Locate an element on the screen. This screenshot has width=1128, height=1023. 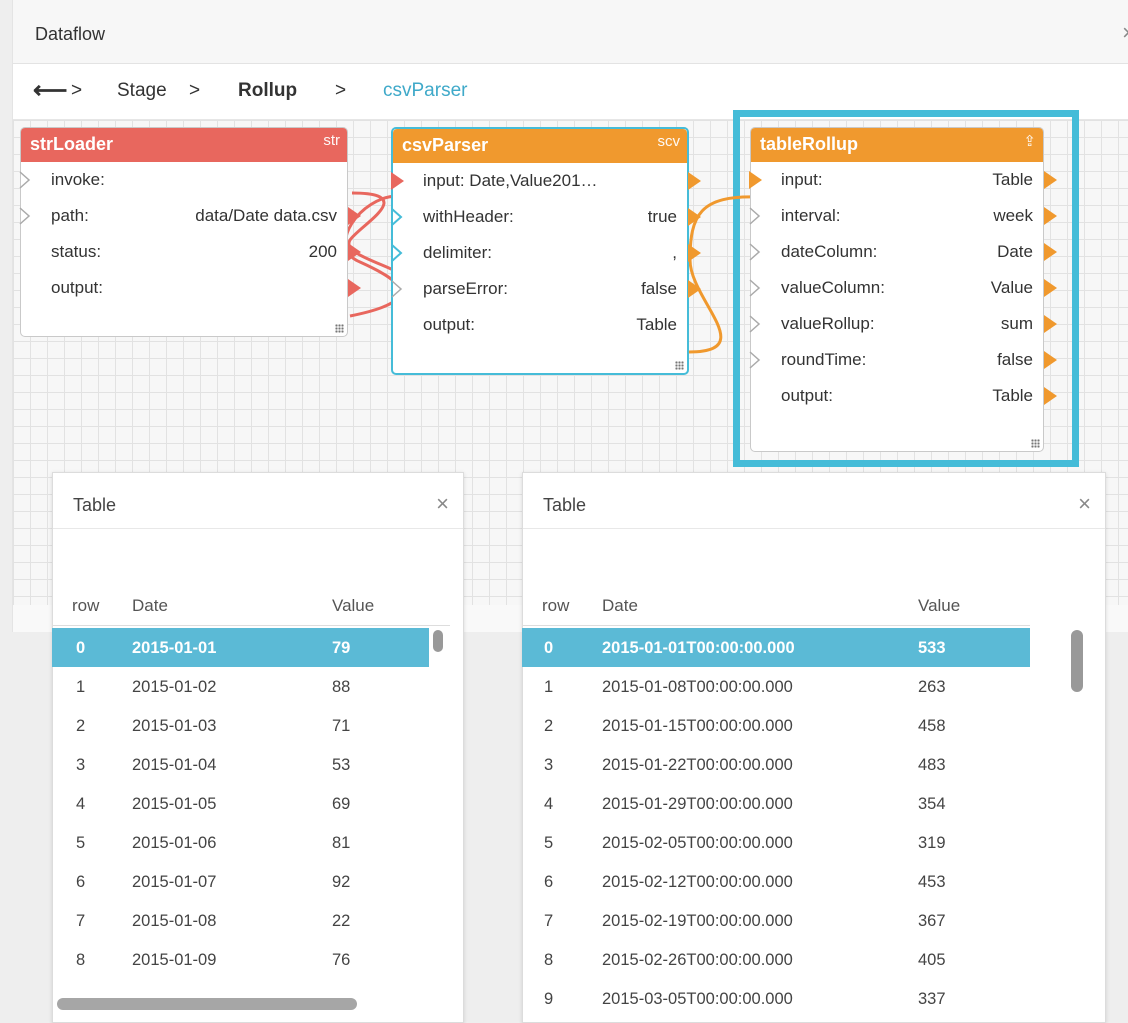
table-row: 6 2015-02-12T00:00:00.000 453 is located at coordinates (776, 881).